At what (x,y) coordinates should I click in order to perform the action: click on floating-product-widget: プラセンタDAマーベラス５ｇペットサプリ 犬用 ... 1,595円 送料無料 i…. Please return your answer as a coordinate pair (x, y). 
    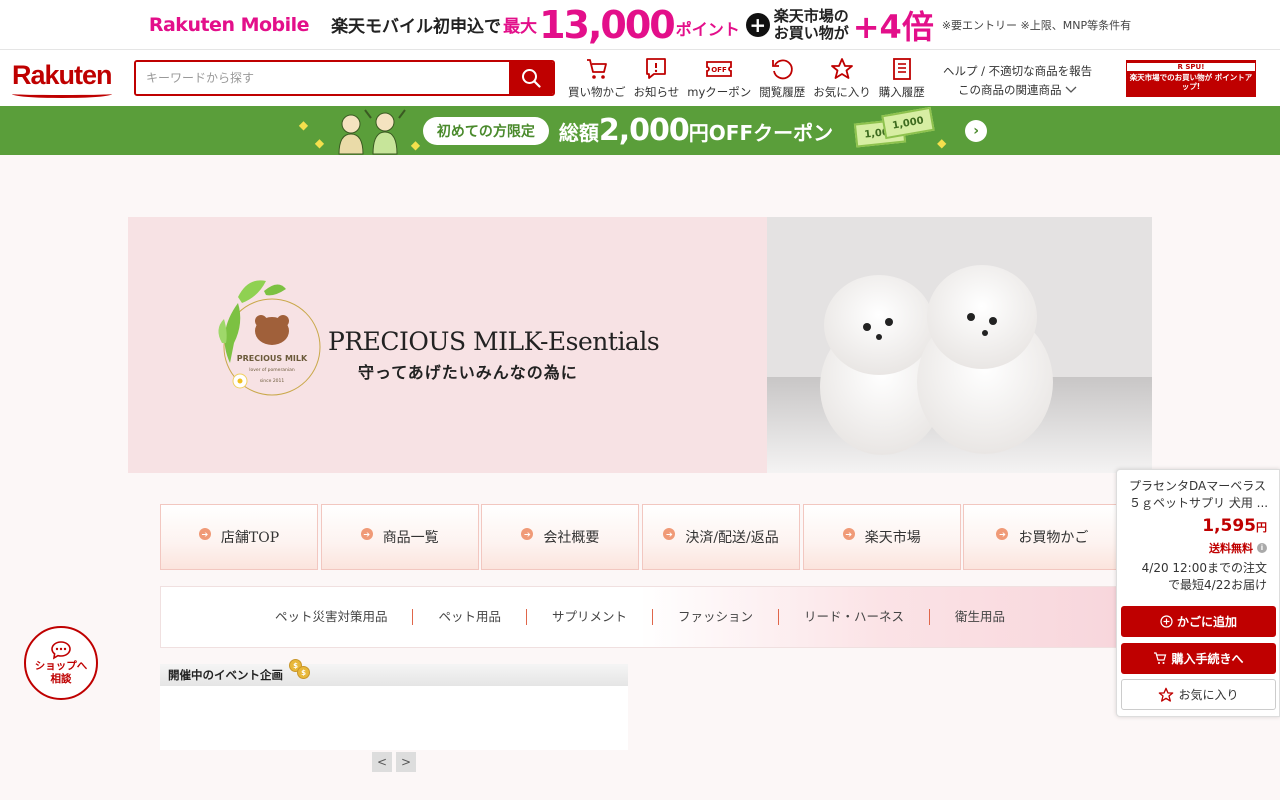
    Looking at the image, I should click on (1198, 593).